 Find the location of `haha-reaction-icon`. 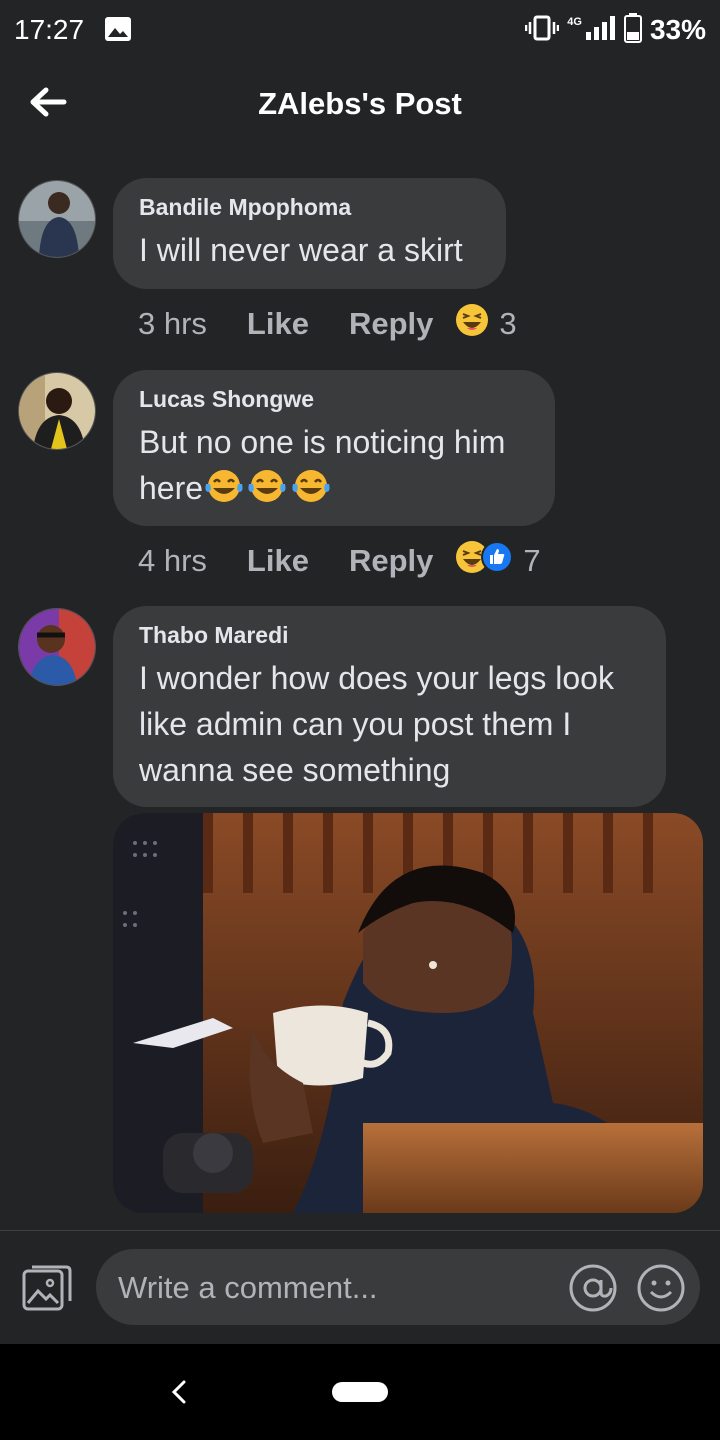

haha-reaction-icon is located at coordinates (472, 324).